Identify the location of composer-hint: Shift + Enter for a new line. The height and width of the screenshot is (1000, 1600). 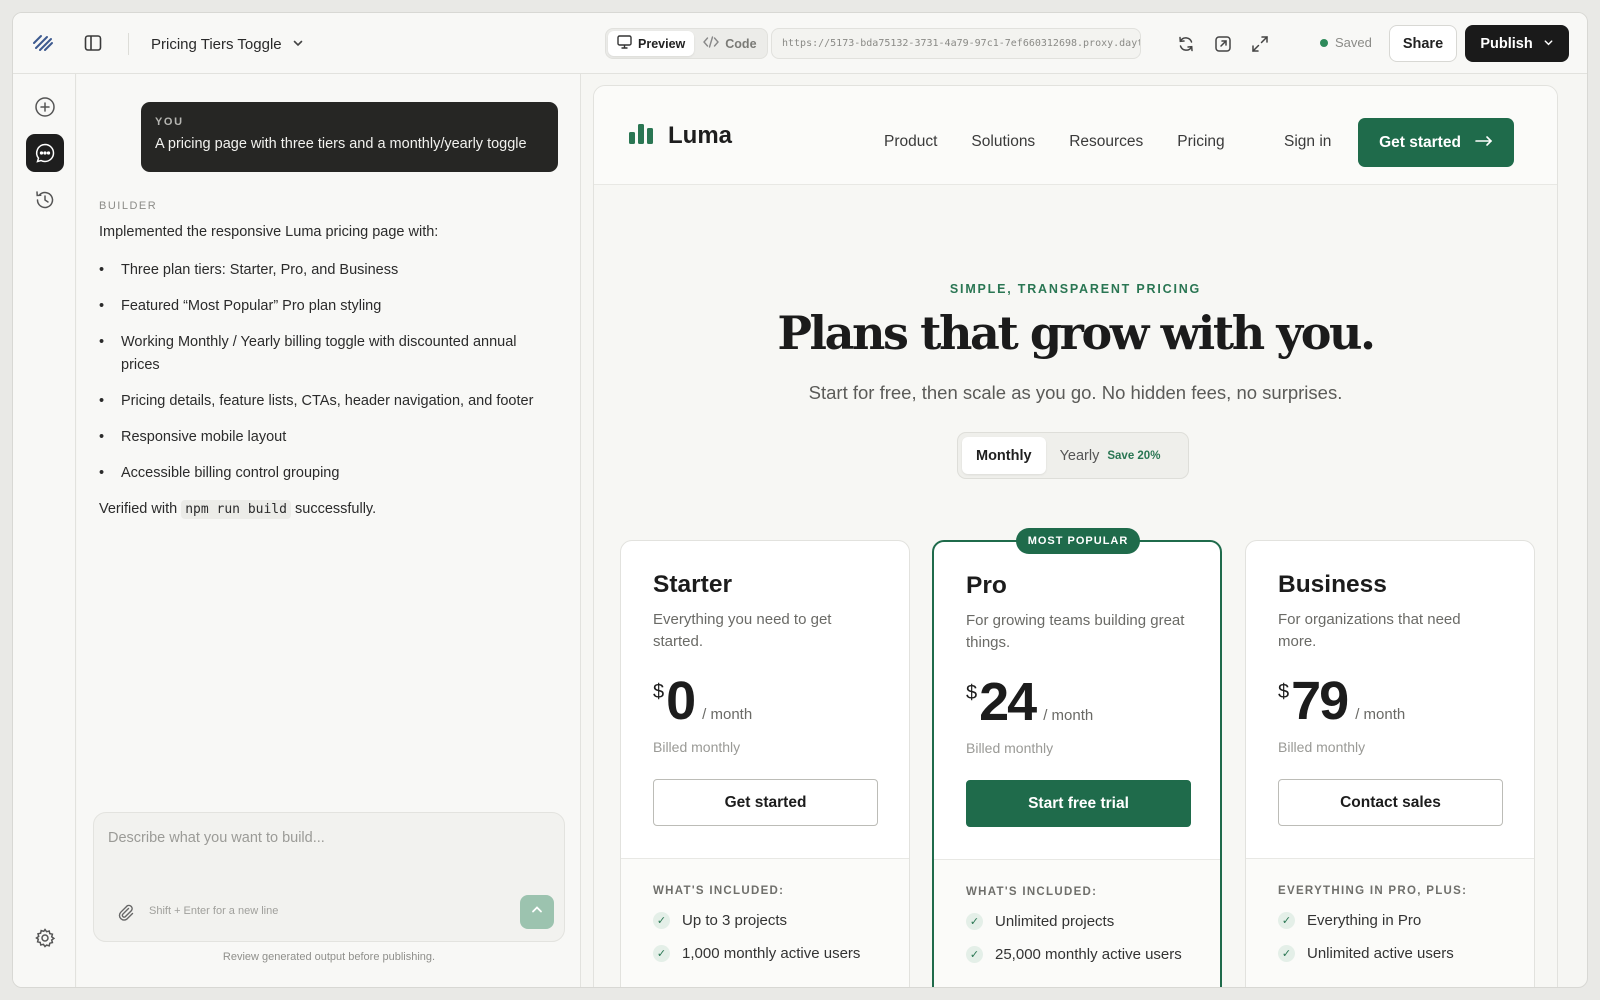
(214, 911).